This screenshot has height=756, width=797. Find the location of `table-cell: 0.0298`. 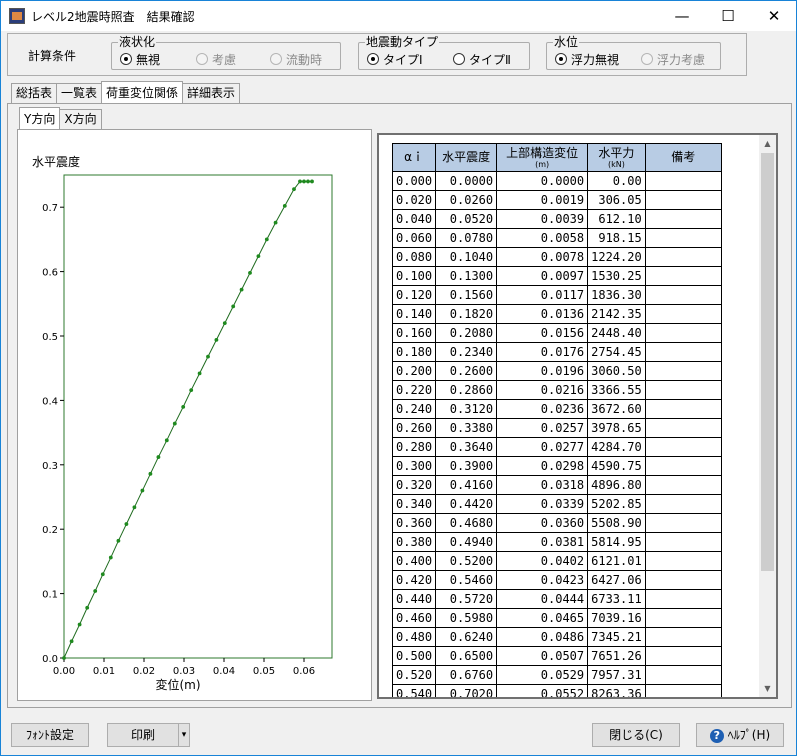

table-cell: 0.0298 is located at coordinates (542, 466).